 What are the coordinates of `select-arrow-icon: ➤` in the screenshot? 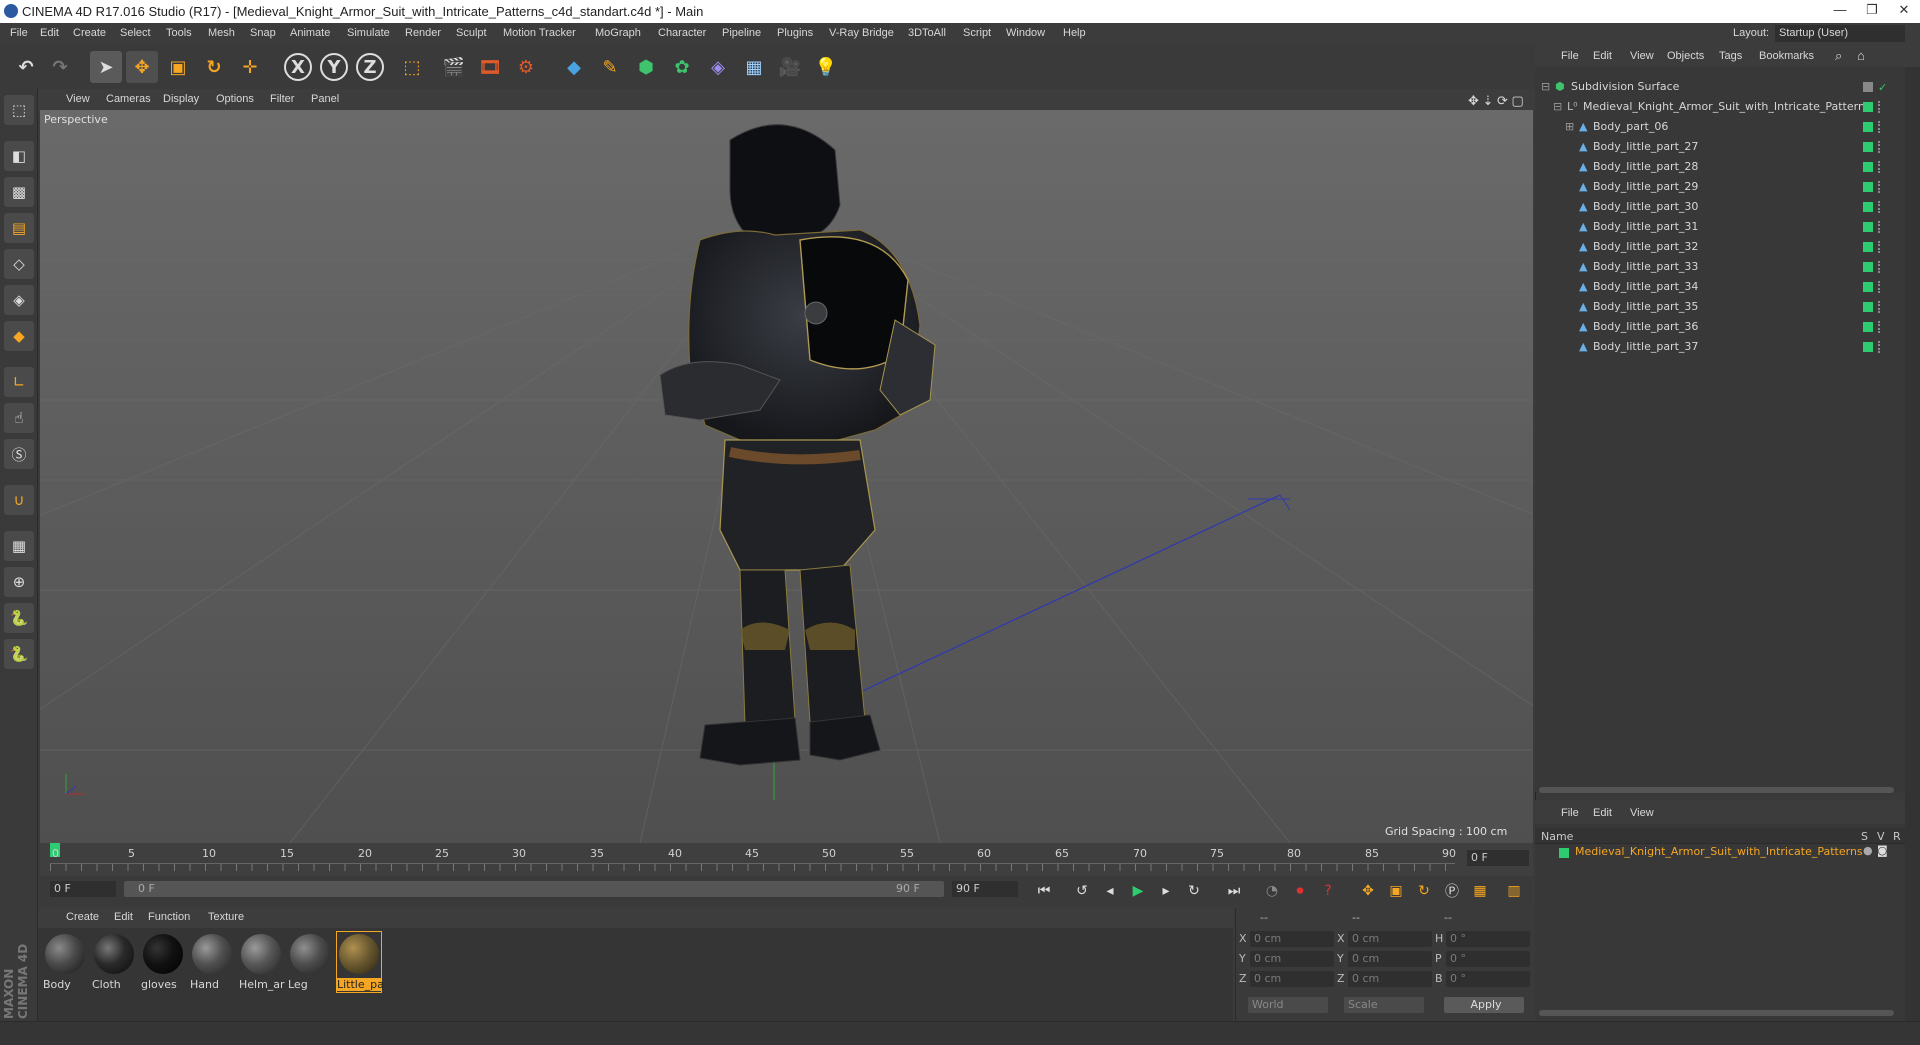 It's located at (106, 67).